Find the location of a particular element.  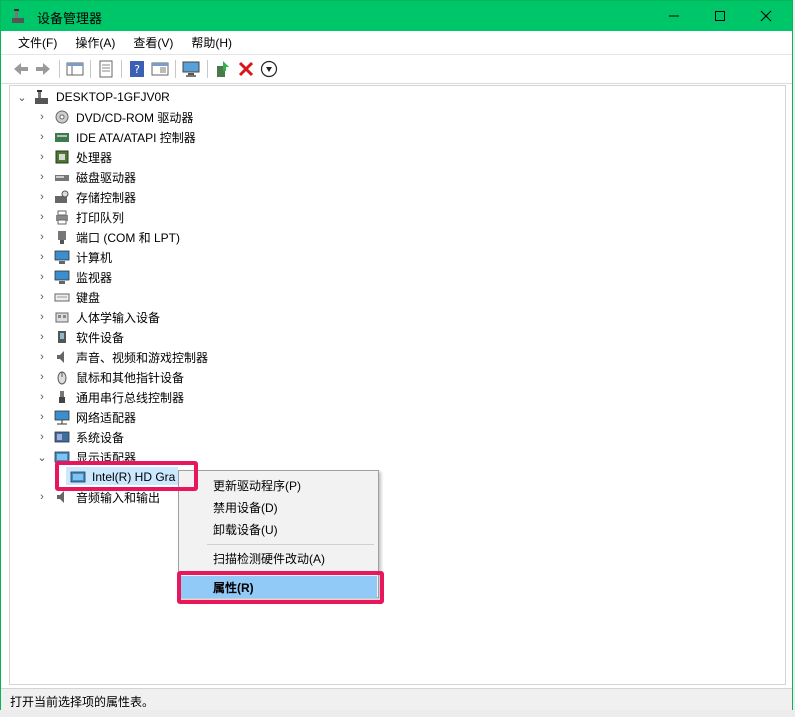

tree-item-monitor: › 监视器 is located at coordinates (61, 277).